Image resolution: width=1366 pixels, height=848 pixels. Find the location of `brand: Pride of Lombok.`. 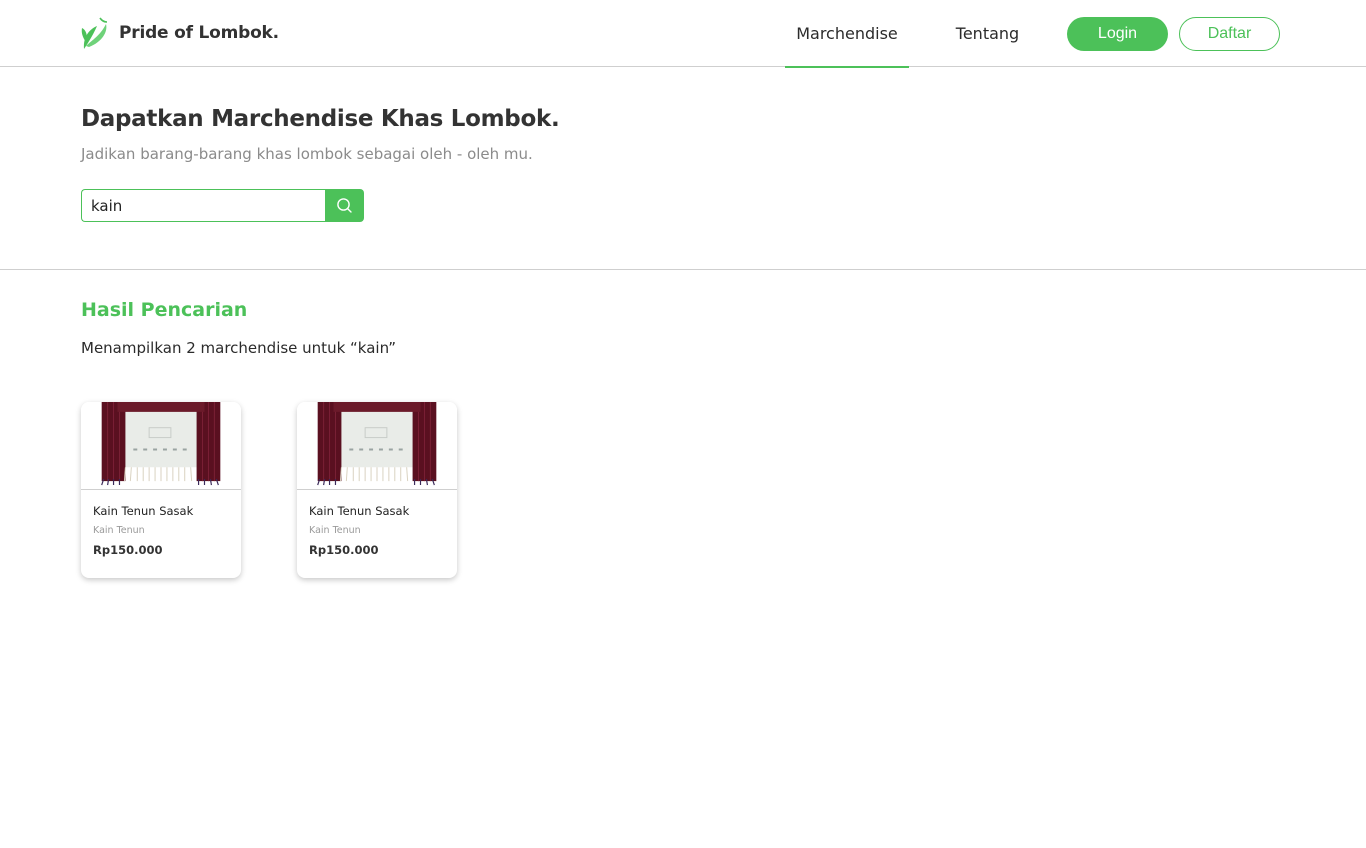

brand: Pride of Lombok. is located at coordinates (179, 33).